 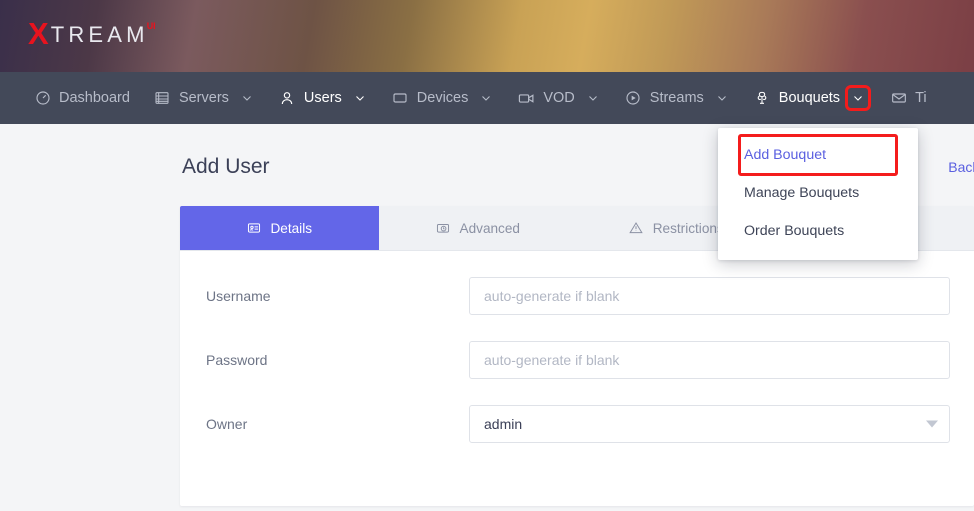 What do you see at coordinates (636, 228) in the screenshot?
I see `warning-triangle-icon` at bounding box center [636, 228].